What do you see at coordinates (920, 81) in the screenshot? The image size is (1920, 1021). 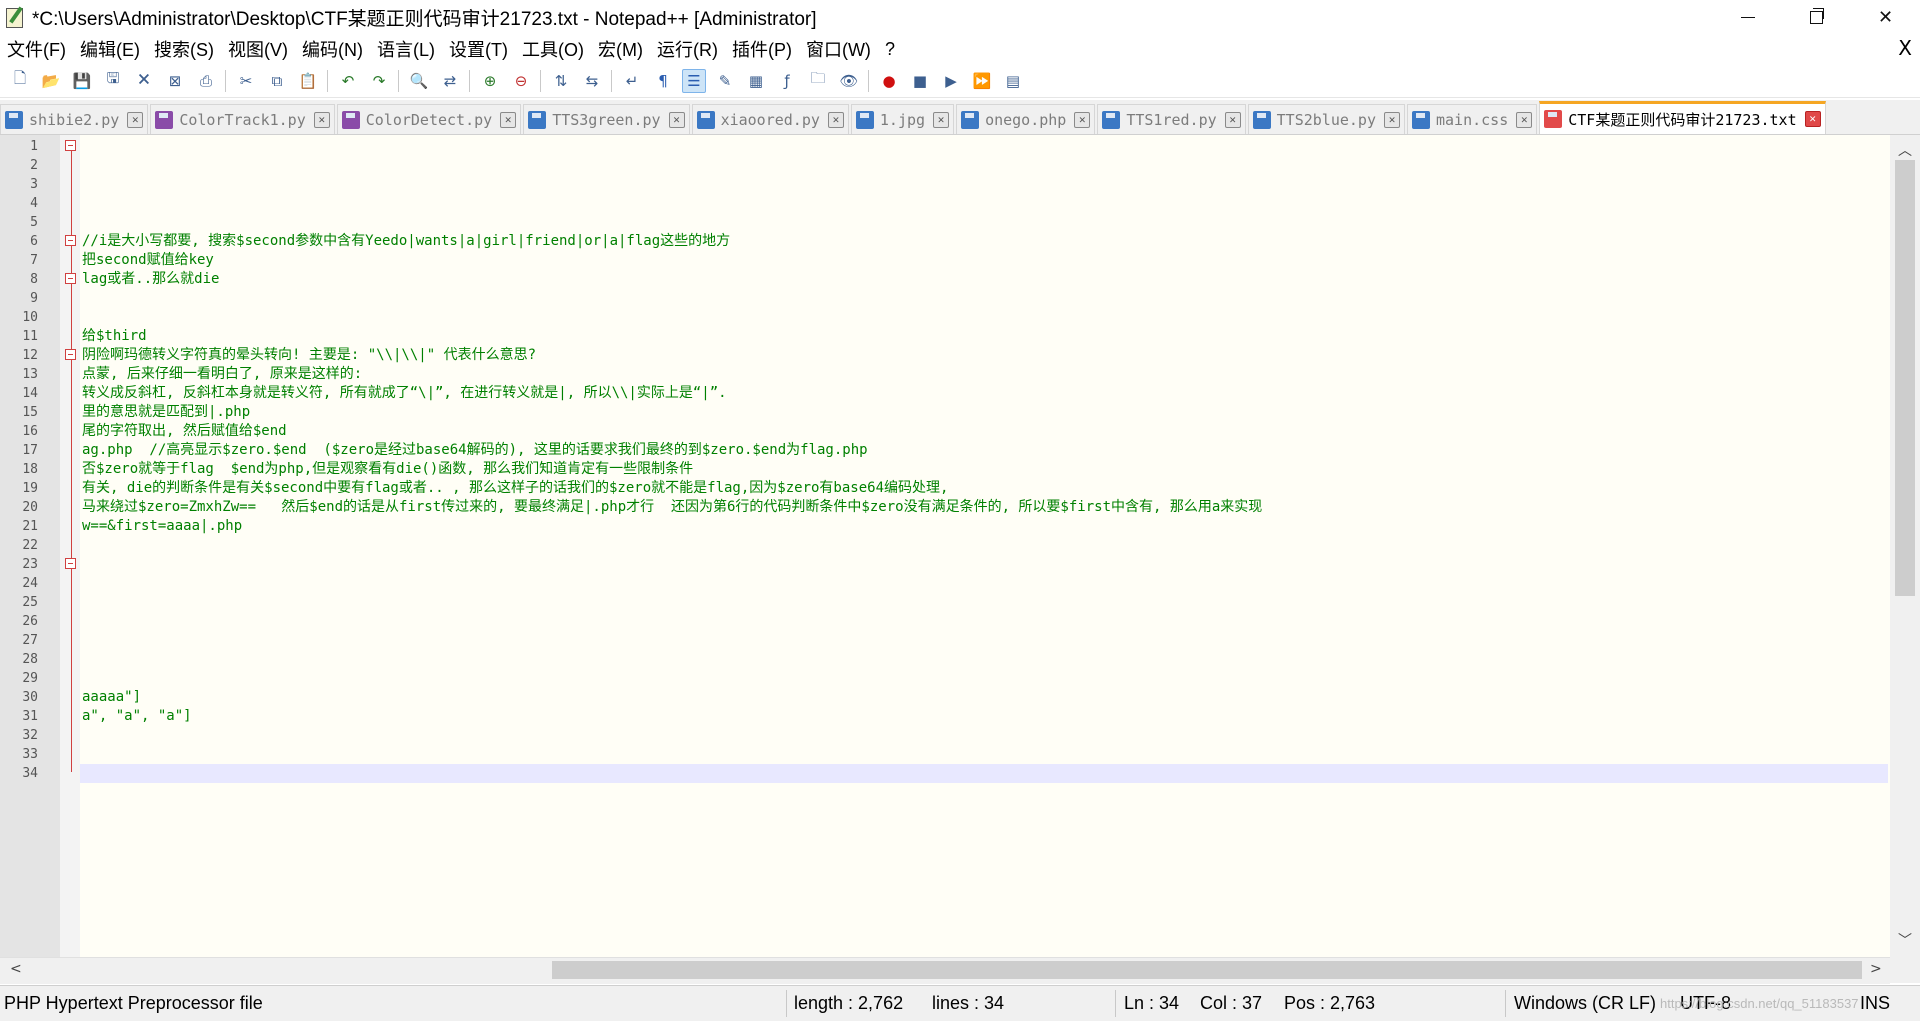 I see `stop-macro-icon: ■` at bounding box center [920, 81].